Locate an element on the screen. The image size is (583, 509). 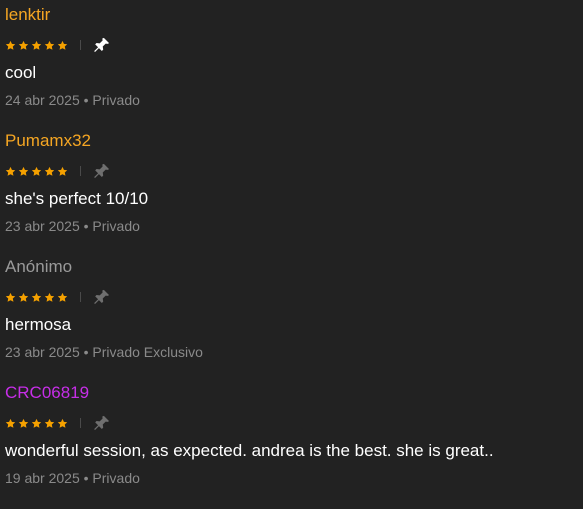
review-date: 19 abr 2025 is located at coordinates (42, 478).